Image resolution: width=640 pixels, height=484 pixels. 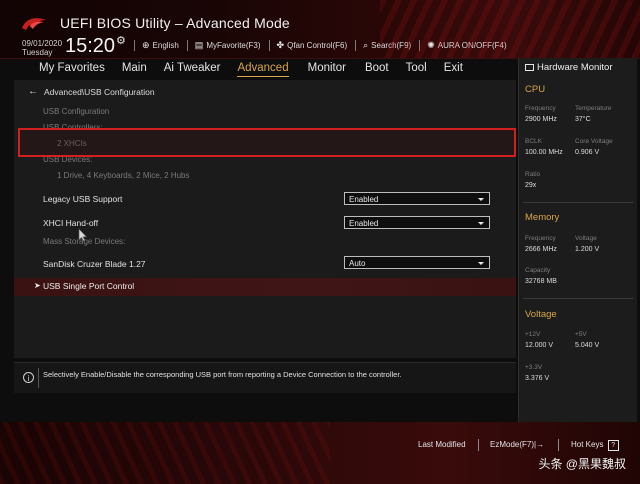 What do you see at coordinates (265, 224) in the screenshot?
I see `xhci-hand-off-row: XHCI Hand-off Enabled` at bounding box center [265, 224].